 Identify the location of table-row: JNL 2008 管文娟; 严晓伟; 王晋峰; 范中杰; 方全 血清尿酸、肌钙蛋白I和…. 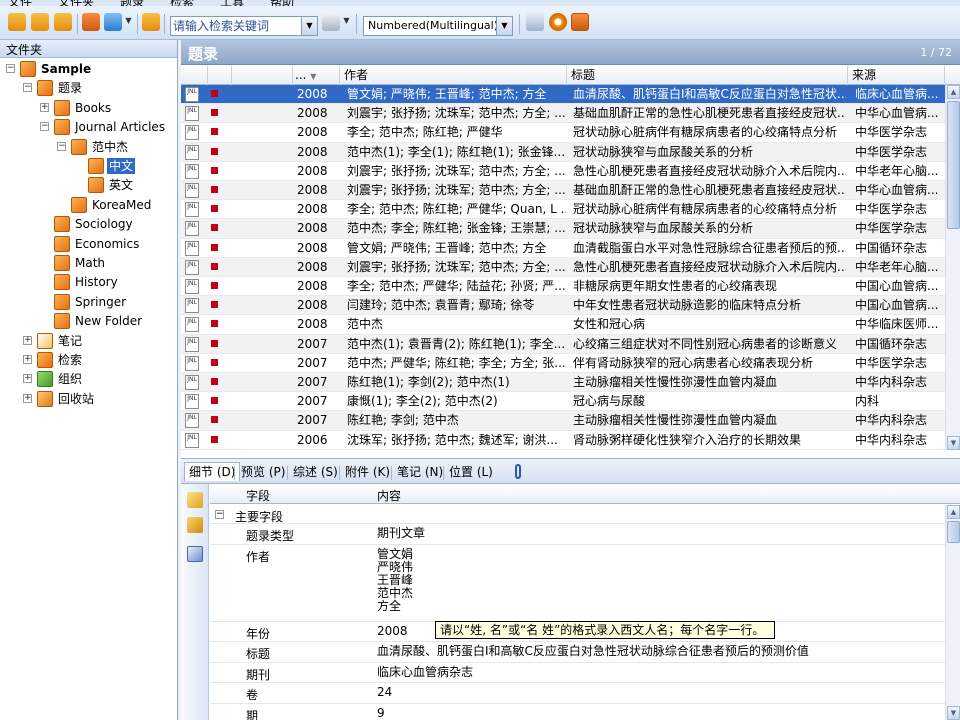
(563, 95).